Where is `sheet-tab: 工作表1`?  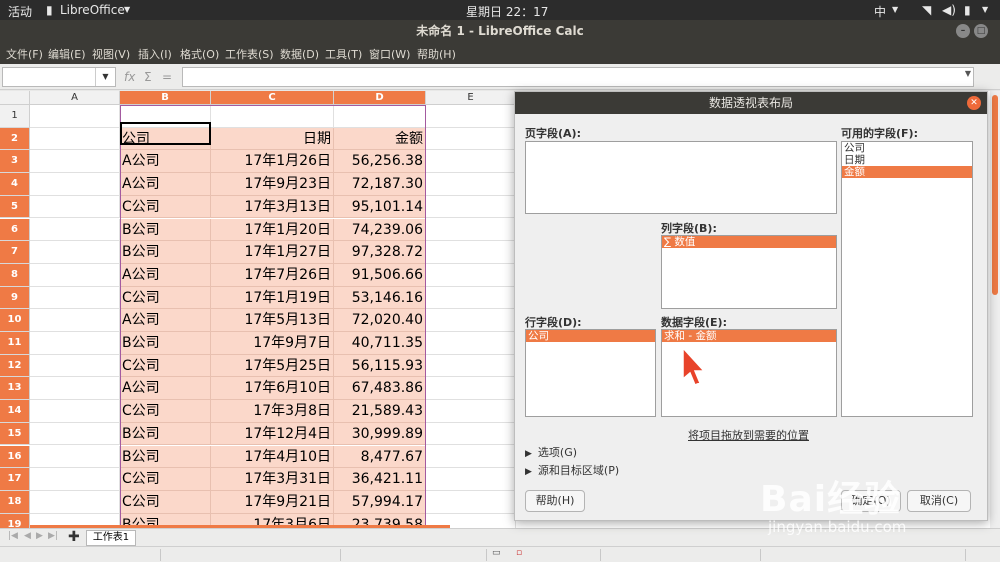 sheet-tab: 工作表1 is located at coordinates (111, 538).